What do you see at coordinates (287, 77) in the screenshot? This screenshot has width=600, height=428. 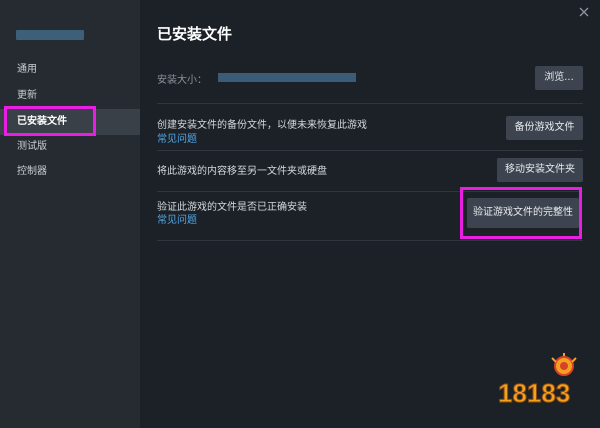 I see `install-size-value` at bounding box center [287, 77].